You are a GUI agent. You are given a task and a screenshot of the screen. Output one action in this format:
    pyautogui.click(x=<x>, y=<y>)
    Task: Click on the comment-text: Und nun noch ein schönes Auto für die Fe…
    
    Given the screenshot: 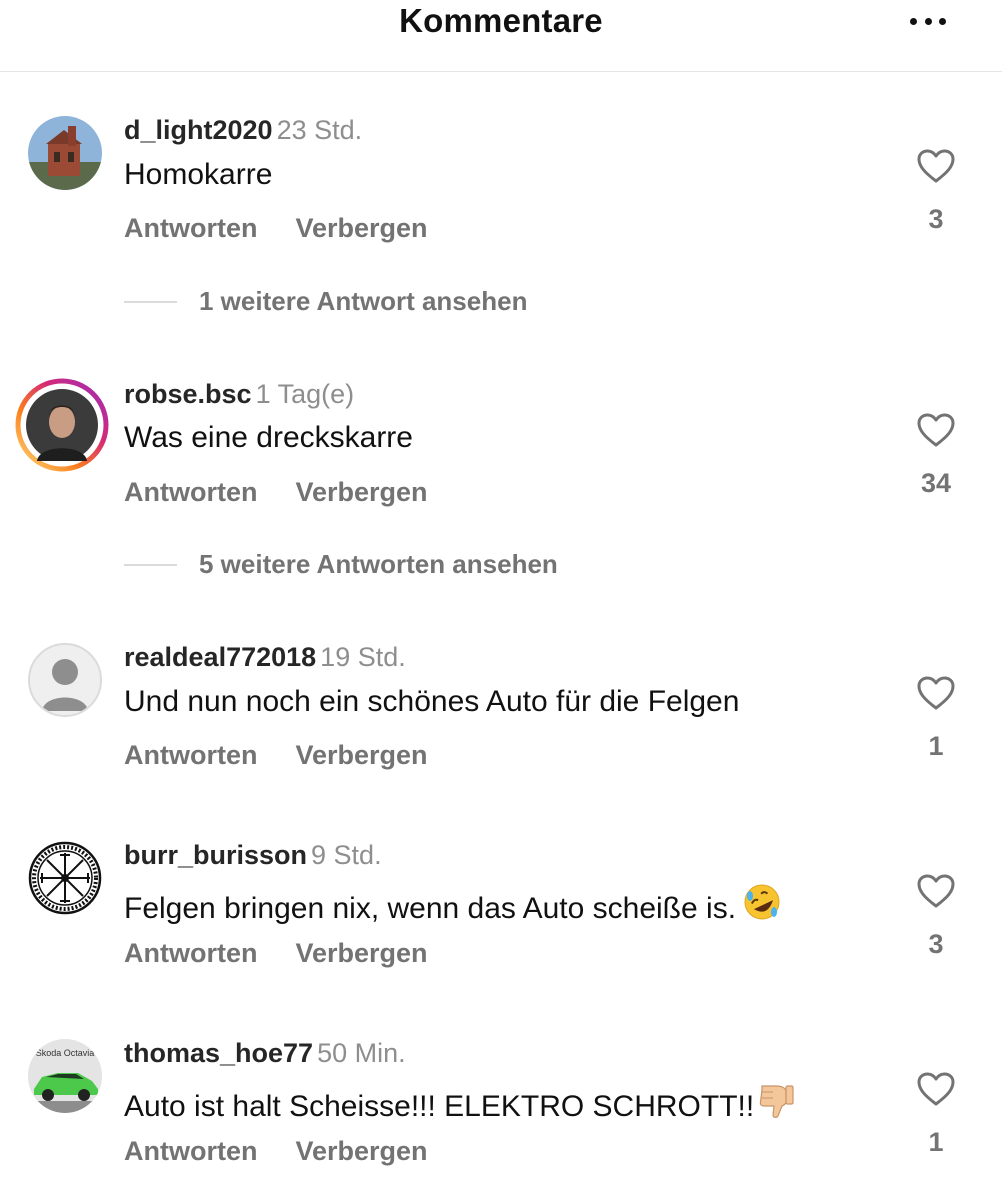 What is the action you would take?
    pyautogui.click(x=432, y=701)
    